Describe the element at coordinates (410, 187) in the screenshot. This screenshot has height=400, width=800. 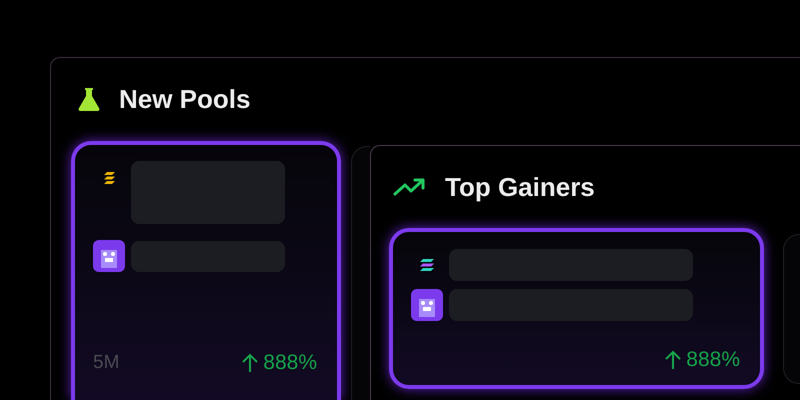
I see `trend-up-icon` at that location.